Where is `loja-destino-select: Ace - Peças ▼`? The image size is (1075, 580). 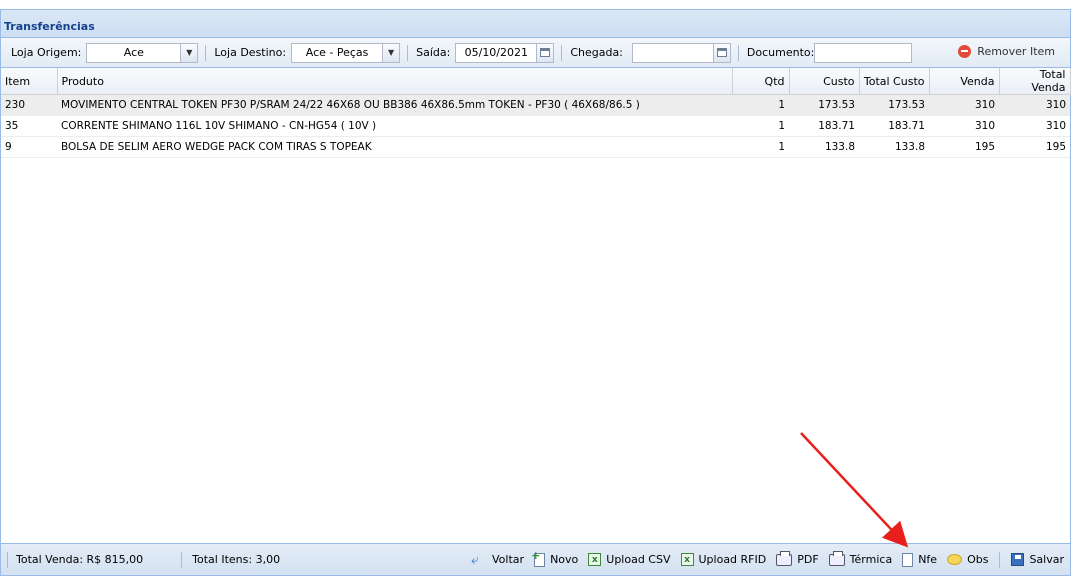
loja-destino-select: Ace - Peças ▼ is located at coordinates (346, 52).